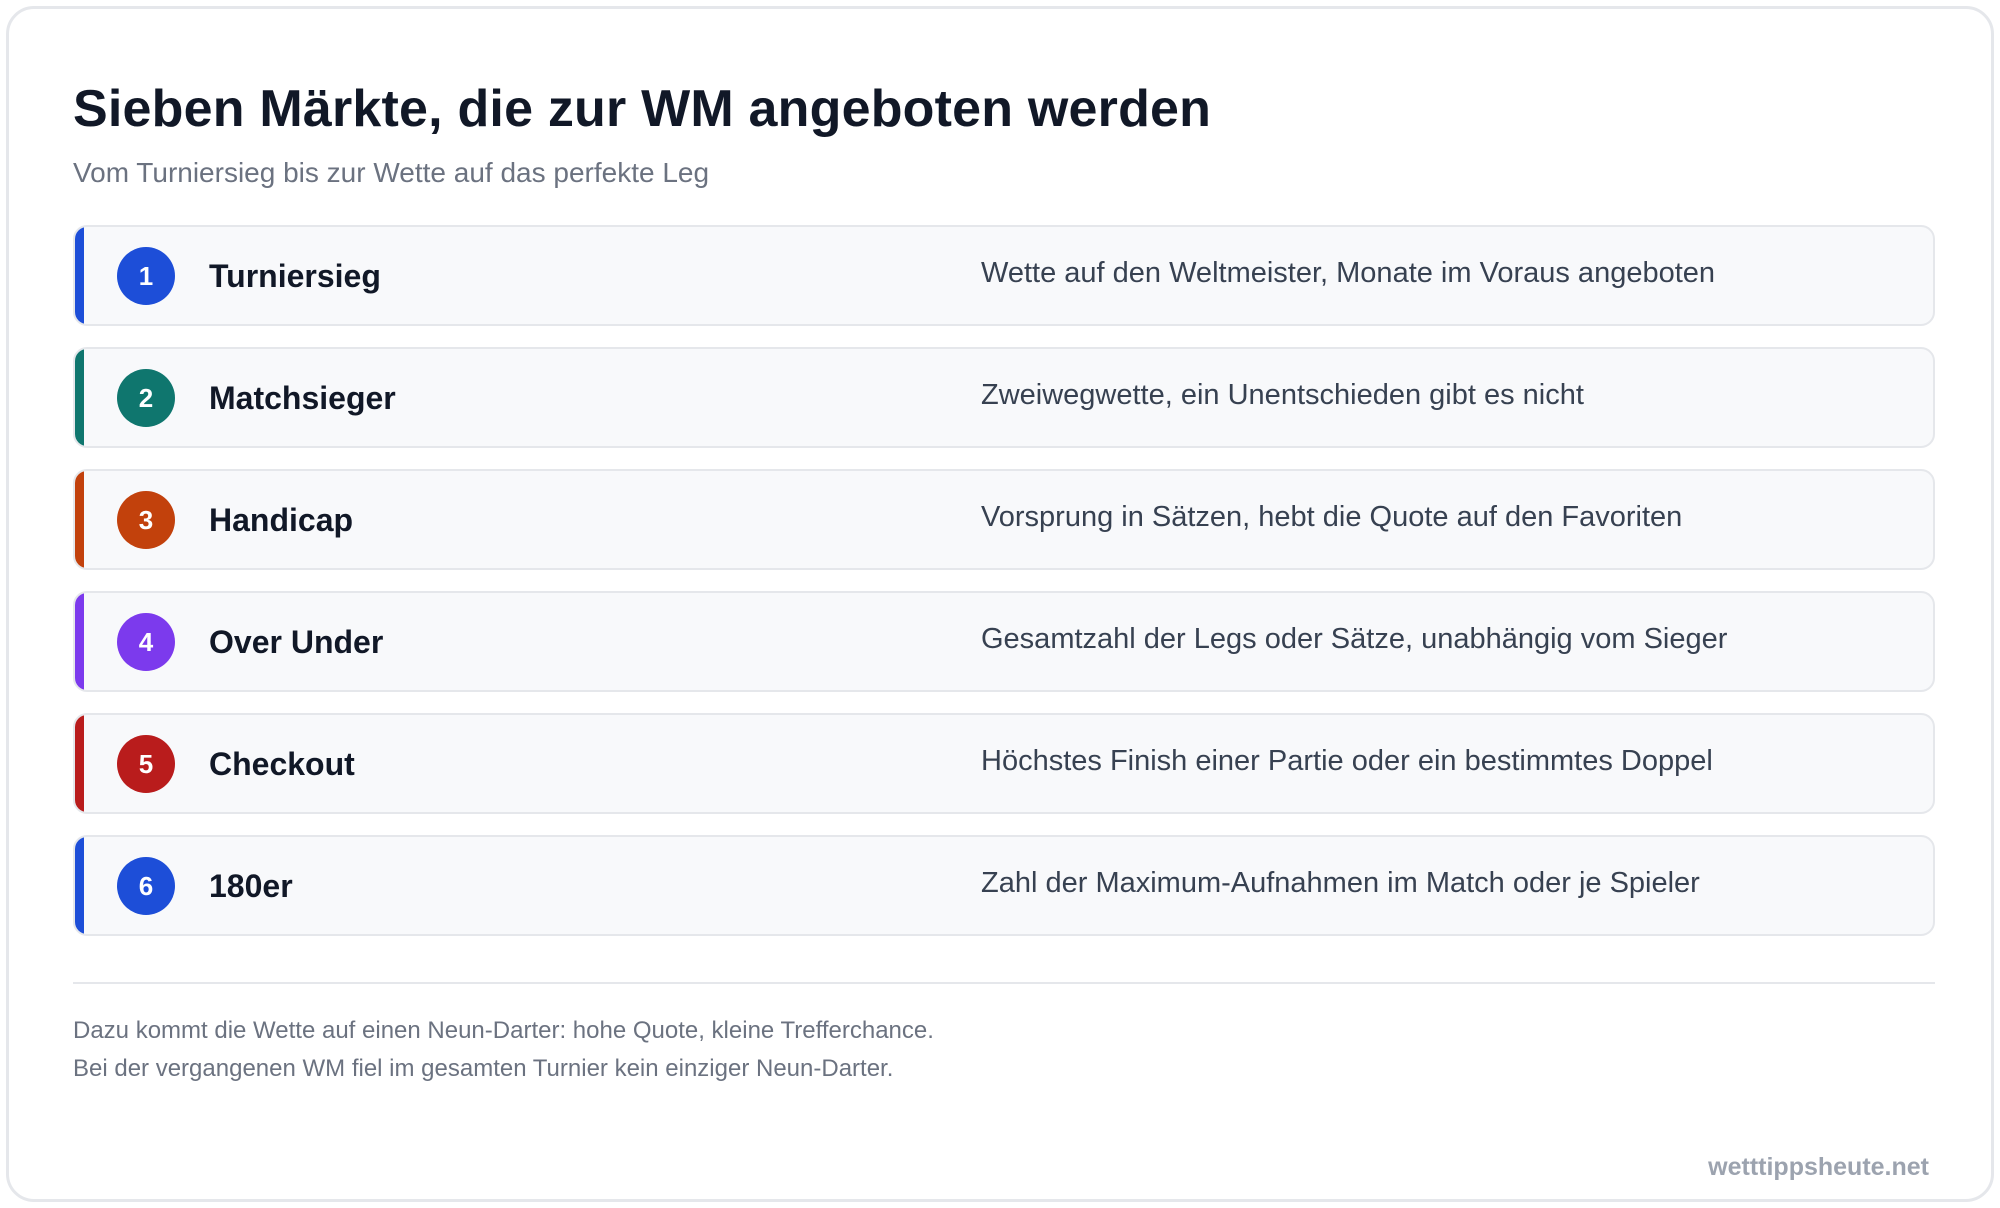 The image size is (2000, 1208). I want to click on market-name: 180er, so click(251, 886).